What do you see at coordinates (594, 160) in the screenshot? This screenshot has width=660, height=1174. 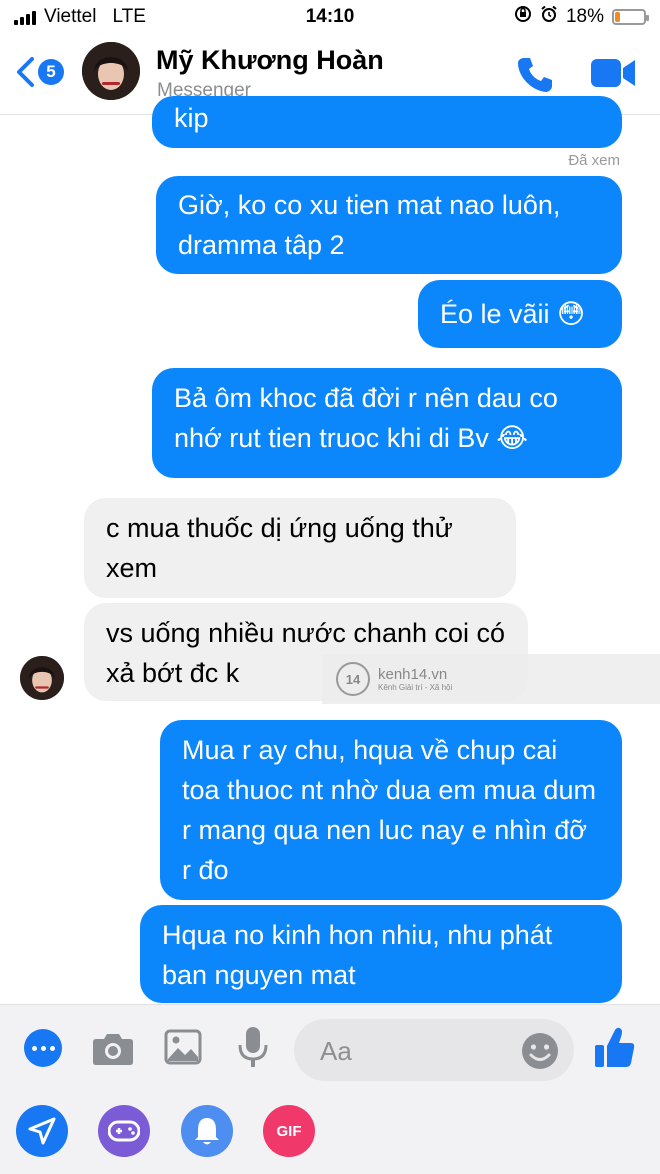 I see `seen-receipt: Đã xem` at bounding box center [594, 160].